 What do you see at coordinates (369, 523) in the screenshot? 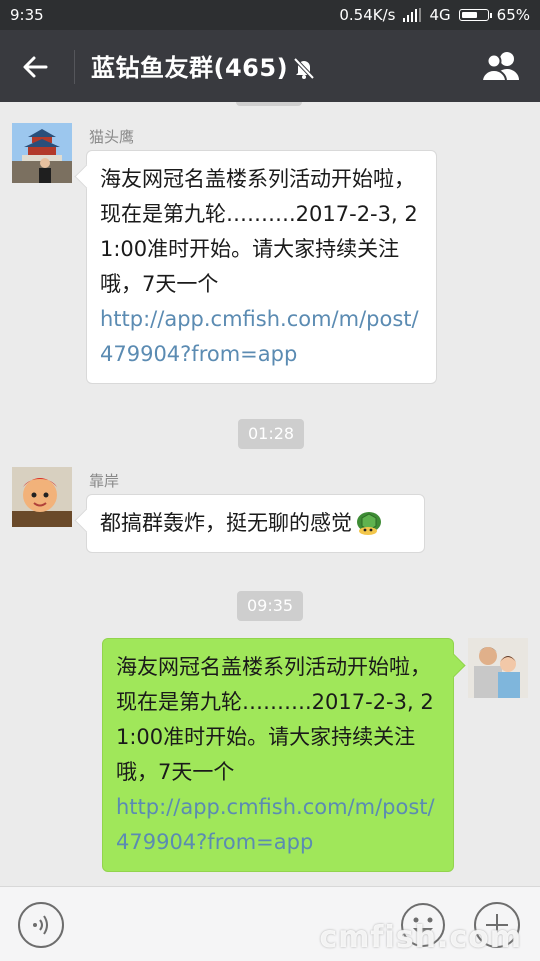
I see `turtle-emoji-icon` at bounding box center [369, 523].